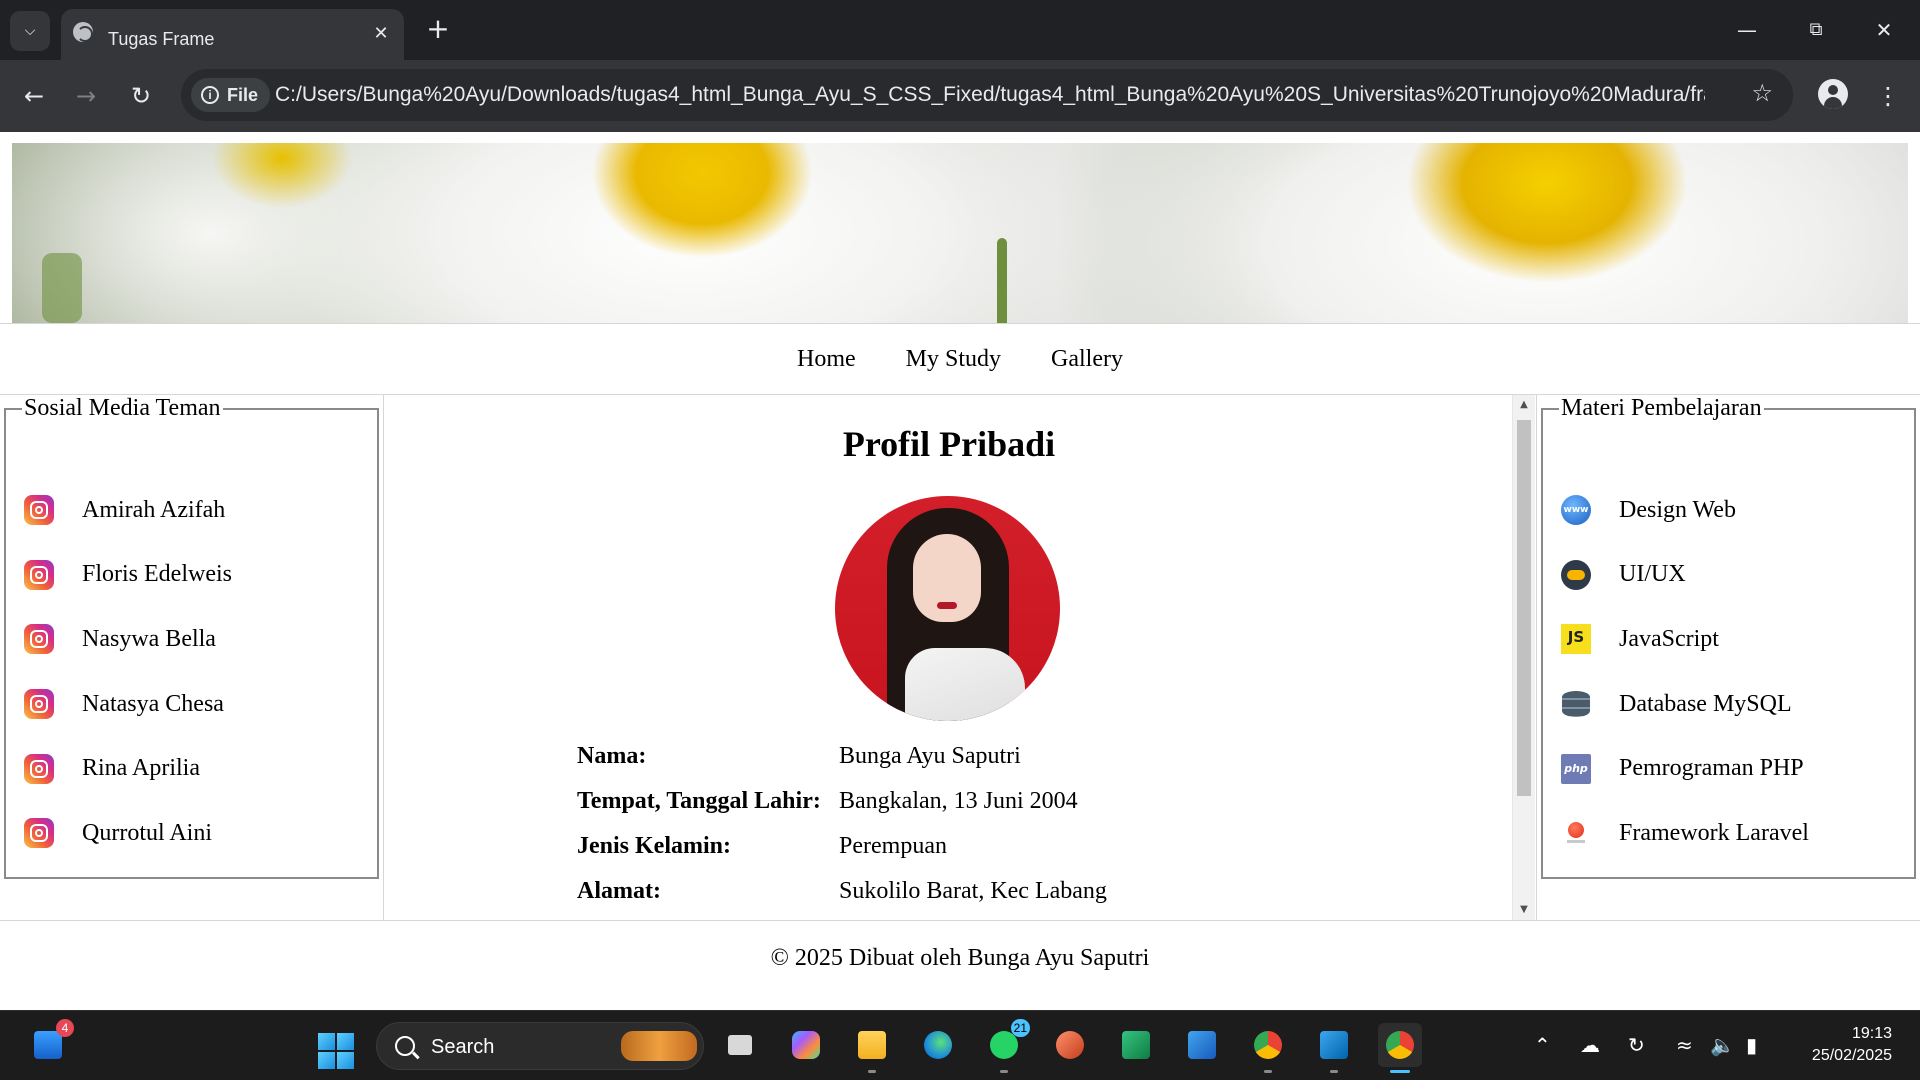 Image resolution: width=1920 pixels, height=1080 pixels. Describe the element at coordinates (149, 639) in the screenshot. I see `friend-name: Nasywa Bella` at that location.